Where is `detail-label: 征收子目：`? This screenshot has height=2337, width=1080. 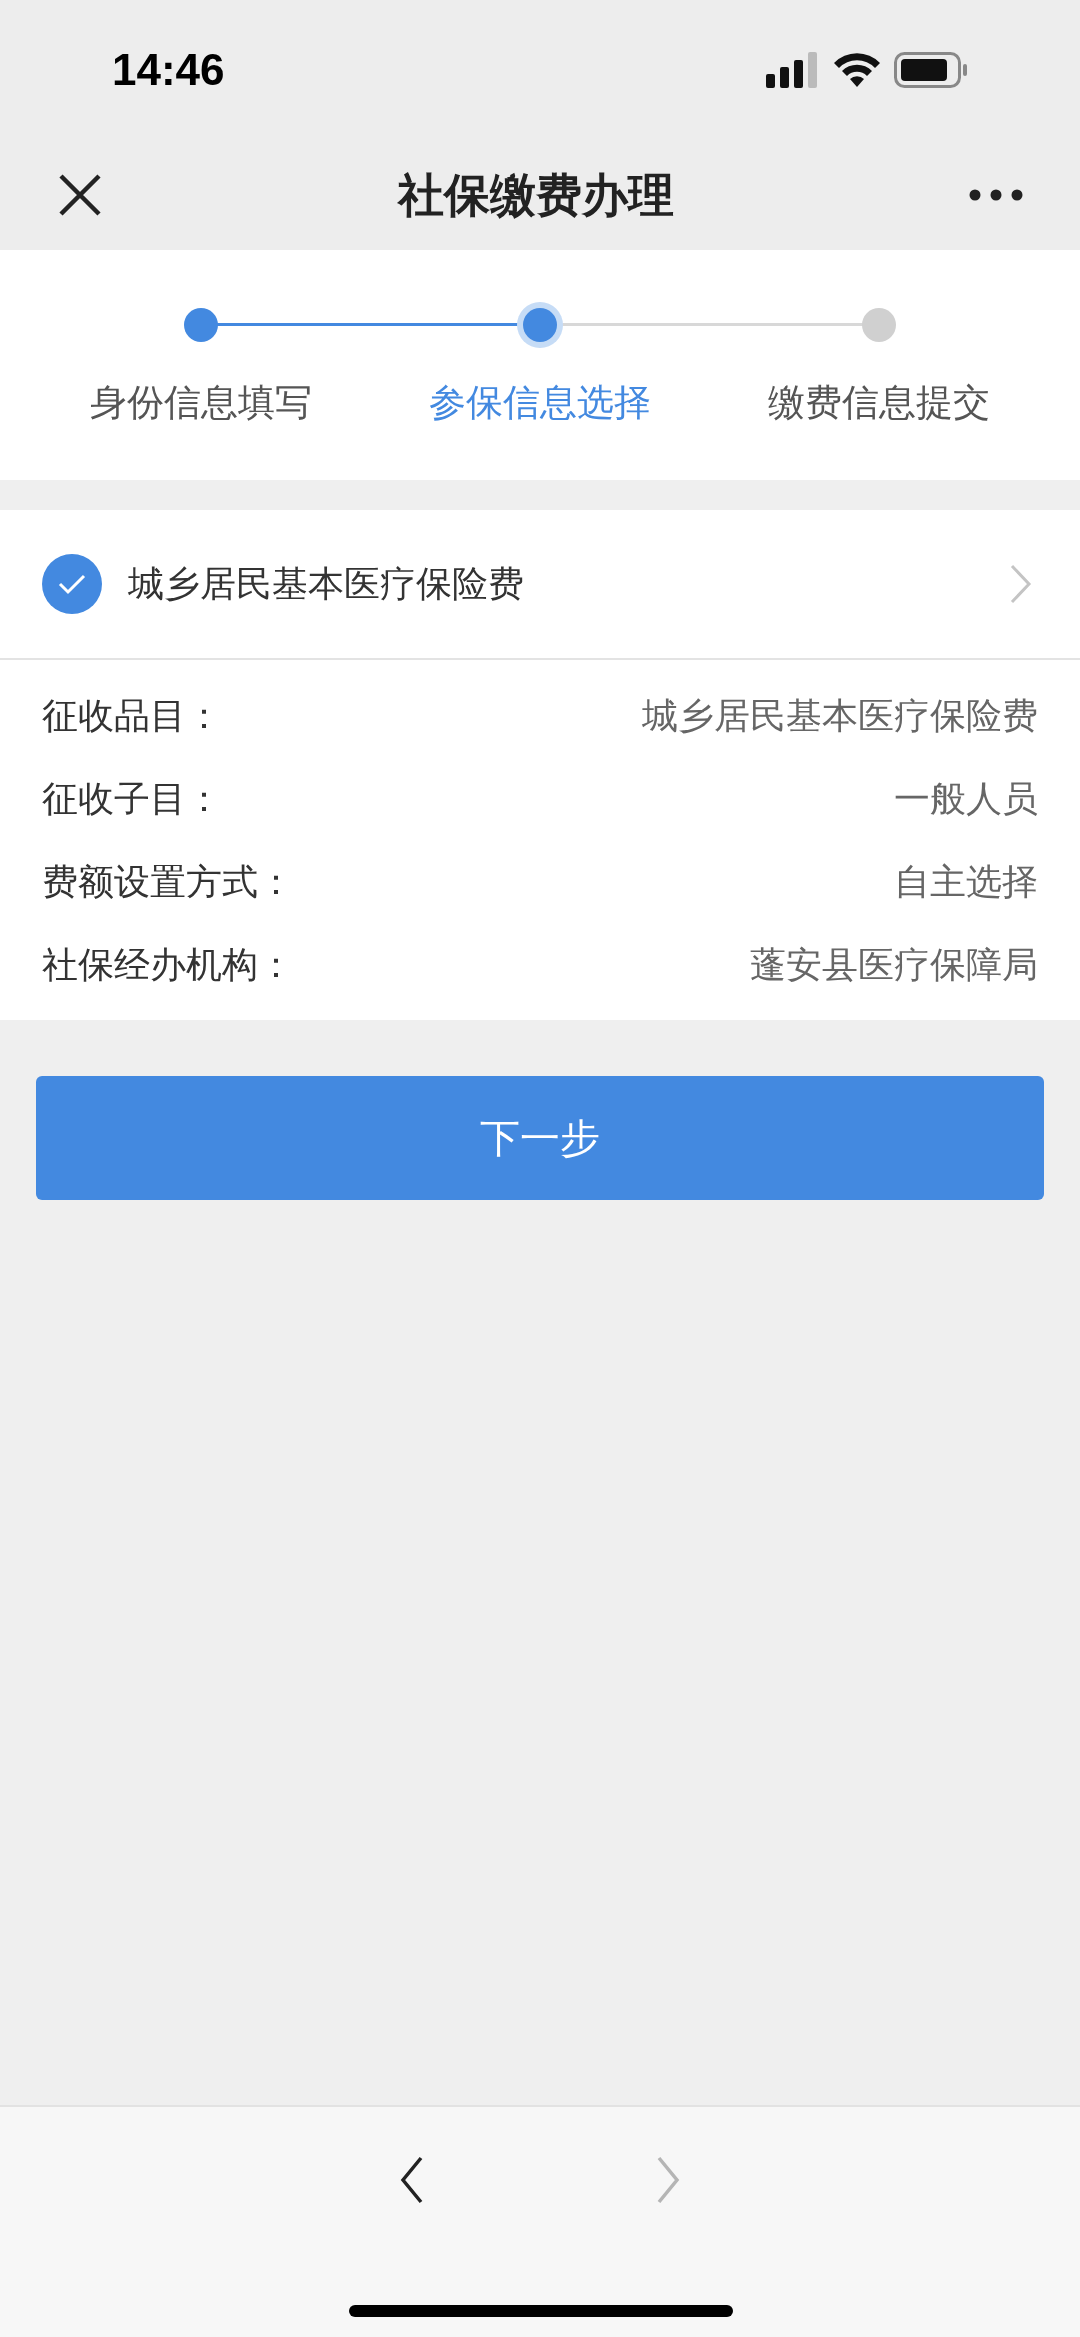
detail-label: 征收子目： is located at coordinates (132, 798).